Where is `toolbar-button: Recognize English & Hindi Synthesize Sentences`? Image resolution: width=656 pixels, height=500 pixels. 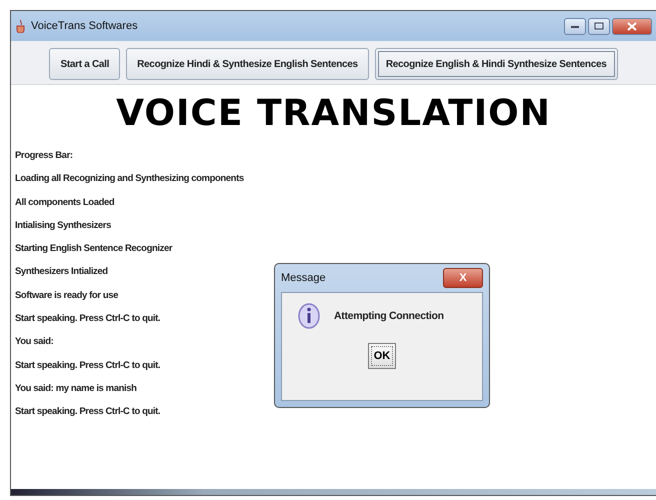 toolbar-button: Recognize English & Hindi Synthesize Sentences is located at coordinates (496, 64).